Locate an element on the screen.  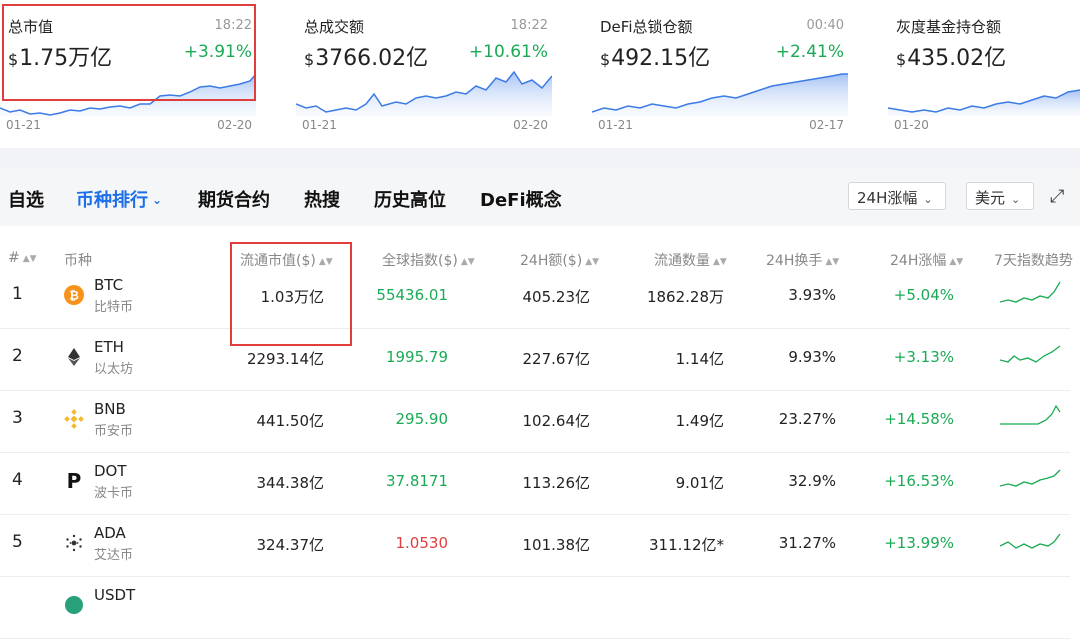
card-change: +10.61% is located at coordinates (508, 52).